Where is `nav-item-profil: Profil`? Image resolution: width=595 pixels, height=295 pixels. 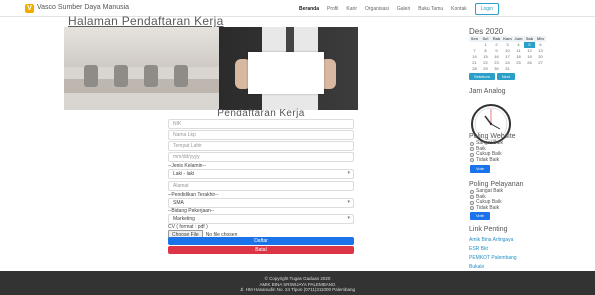
nav-item-profil: Profil is located at coordinates (332, 9).